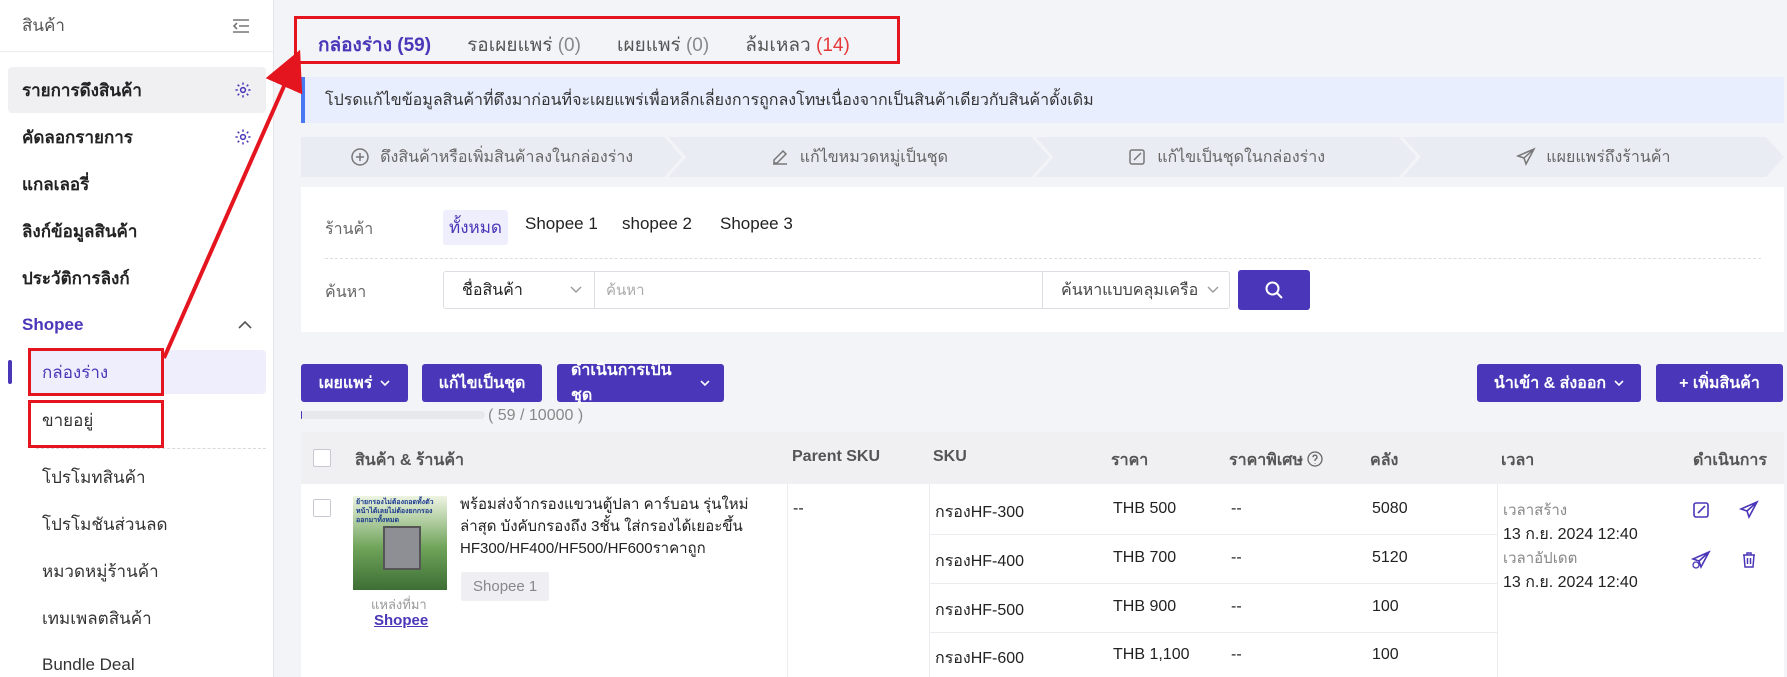 Image resolution: width=1787 pixels, height=677 pixels. What do you see at coordinates (349, 229) in the screenshot?
I see `shop-filter-label: ร้านค้า` at bounding box center [349, 229].